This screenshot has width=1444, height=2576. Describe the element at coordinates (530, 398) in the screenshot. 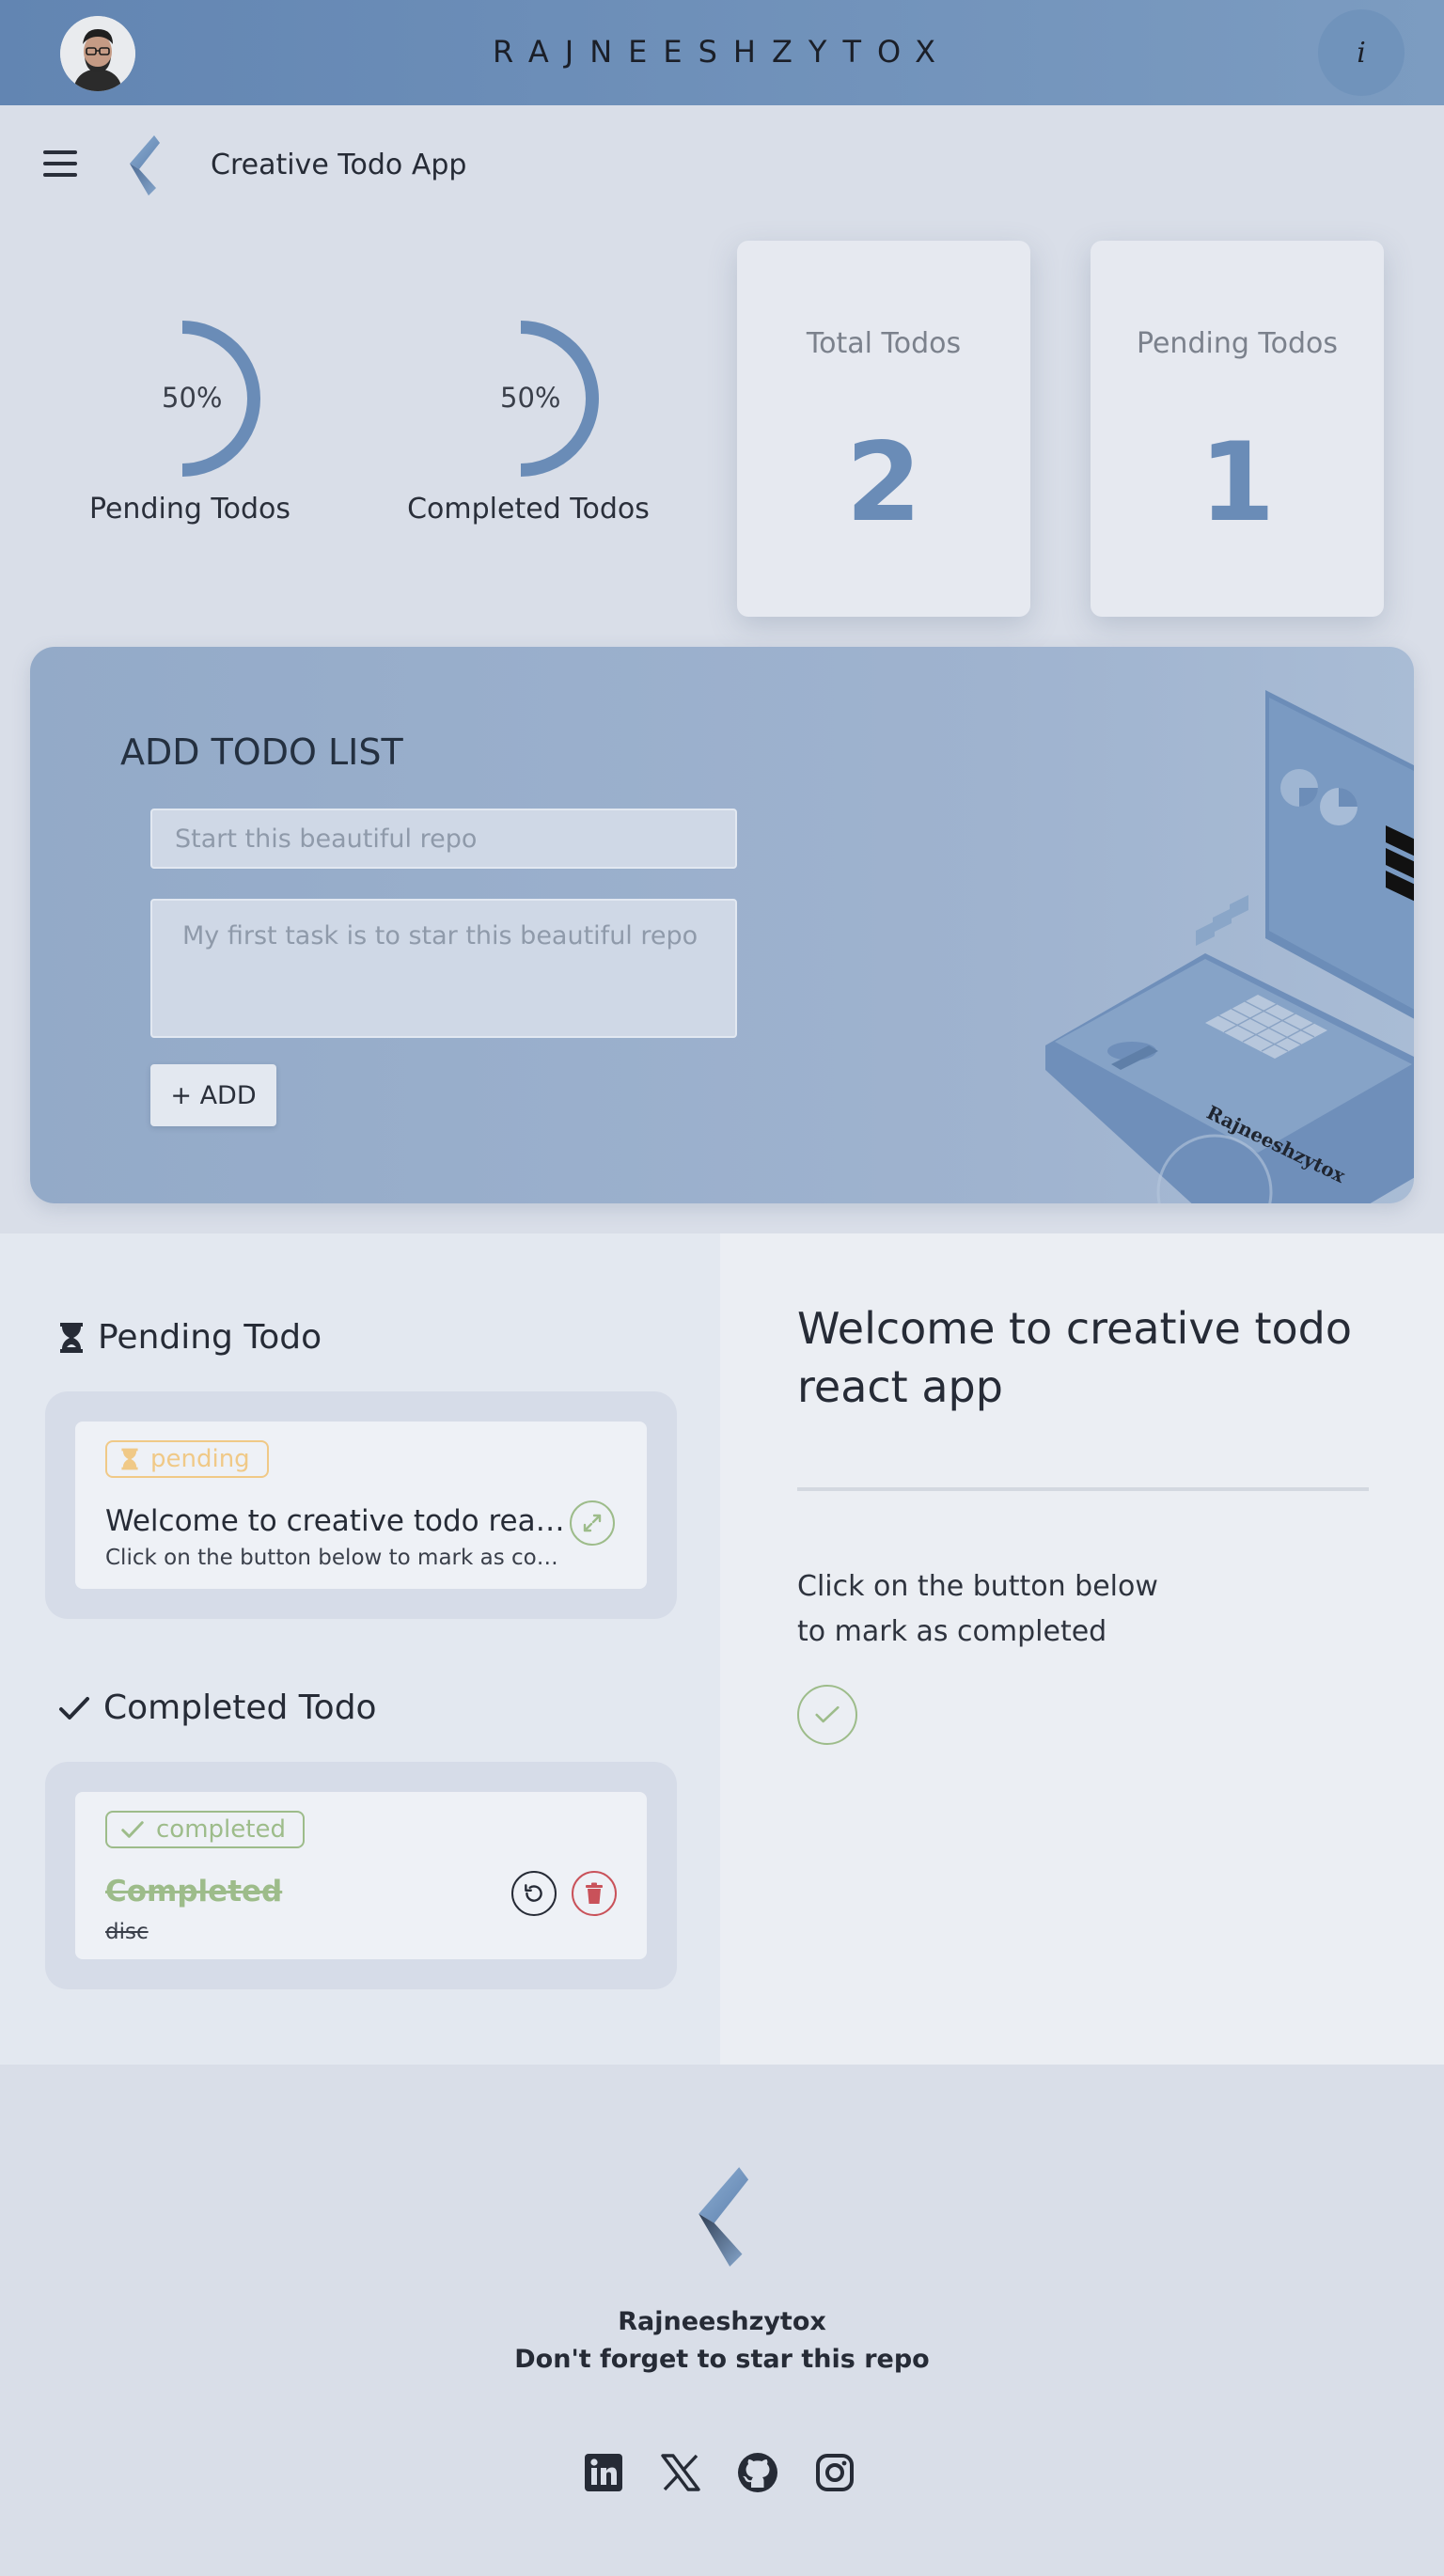

I see `completed-percent: 50%` at that location.